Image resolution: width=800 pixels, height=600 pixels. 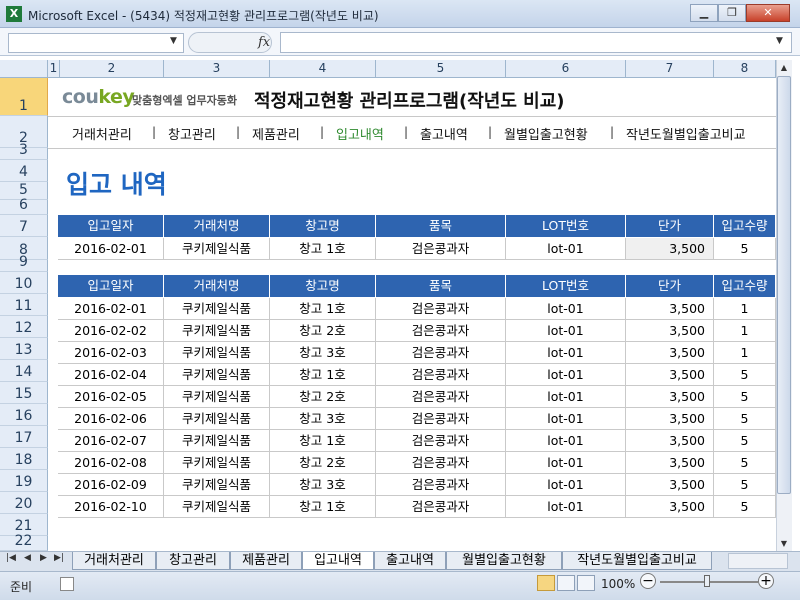 I want to click on row-header-7: 7, so click(x=24, y=226).